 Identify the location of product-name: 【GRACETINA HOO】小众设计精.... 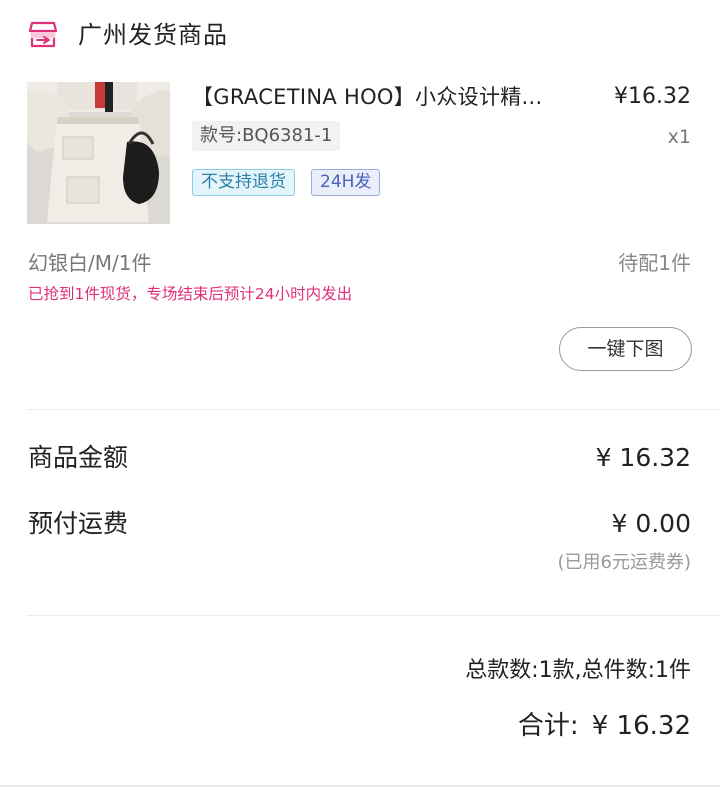
(392, 97).